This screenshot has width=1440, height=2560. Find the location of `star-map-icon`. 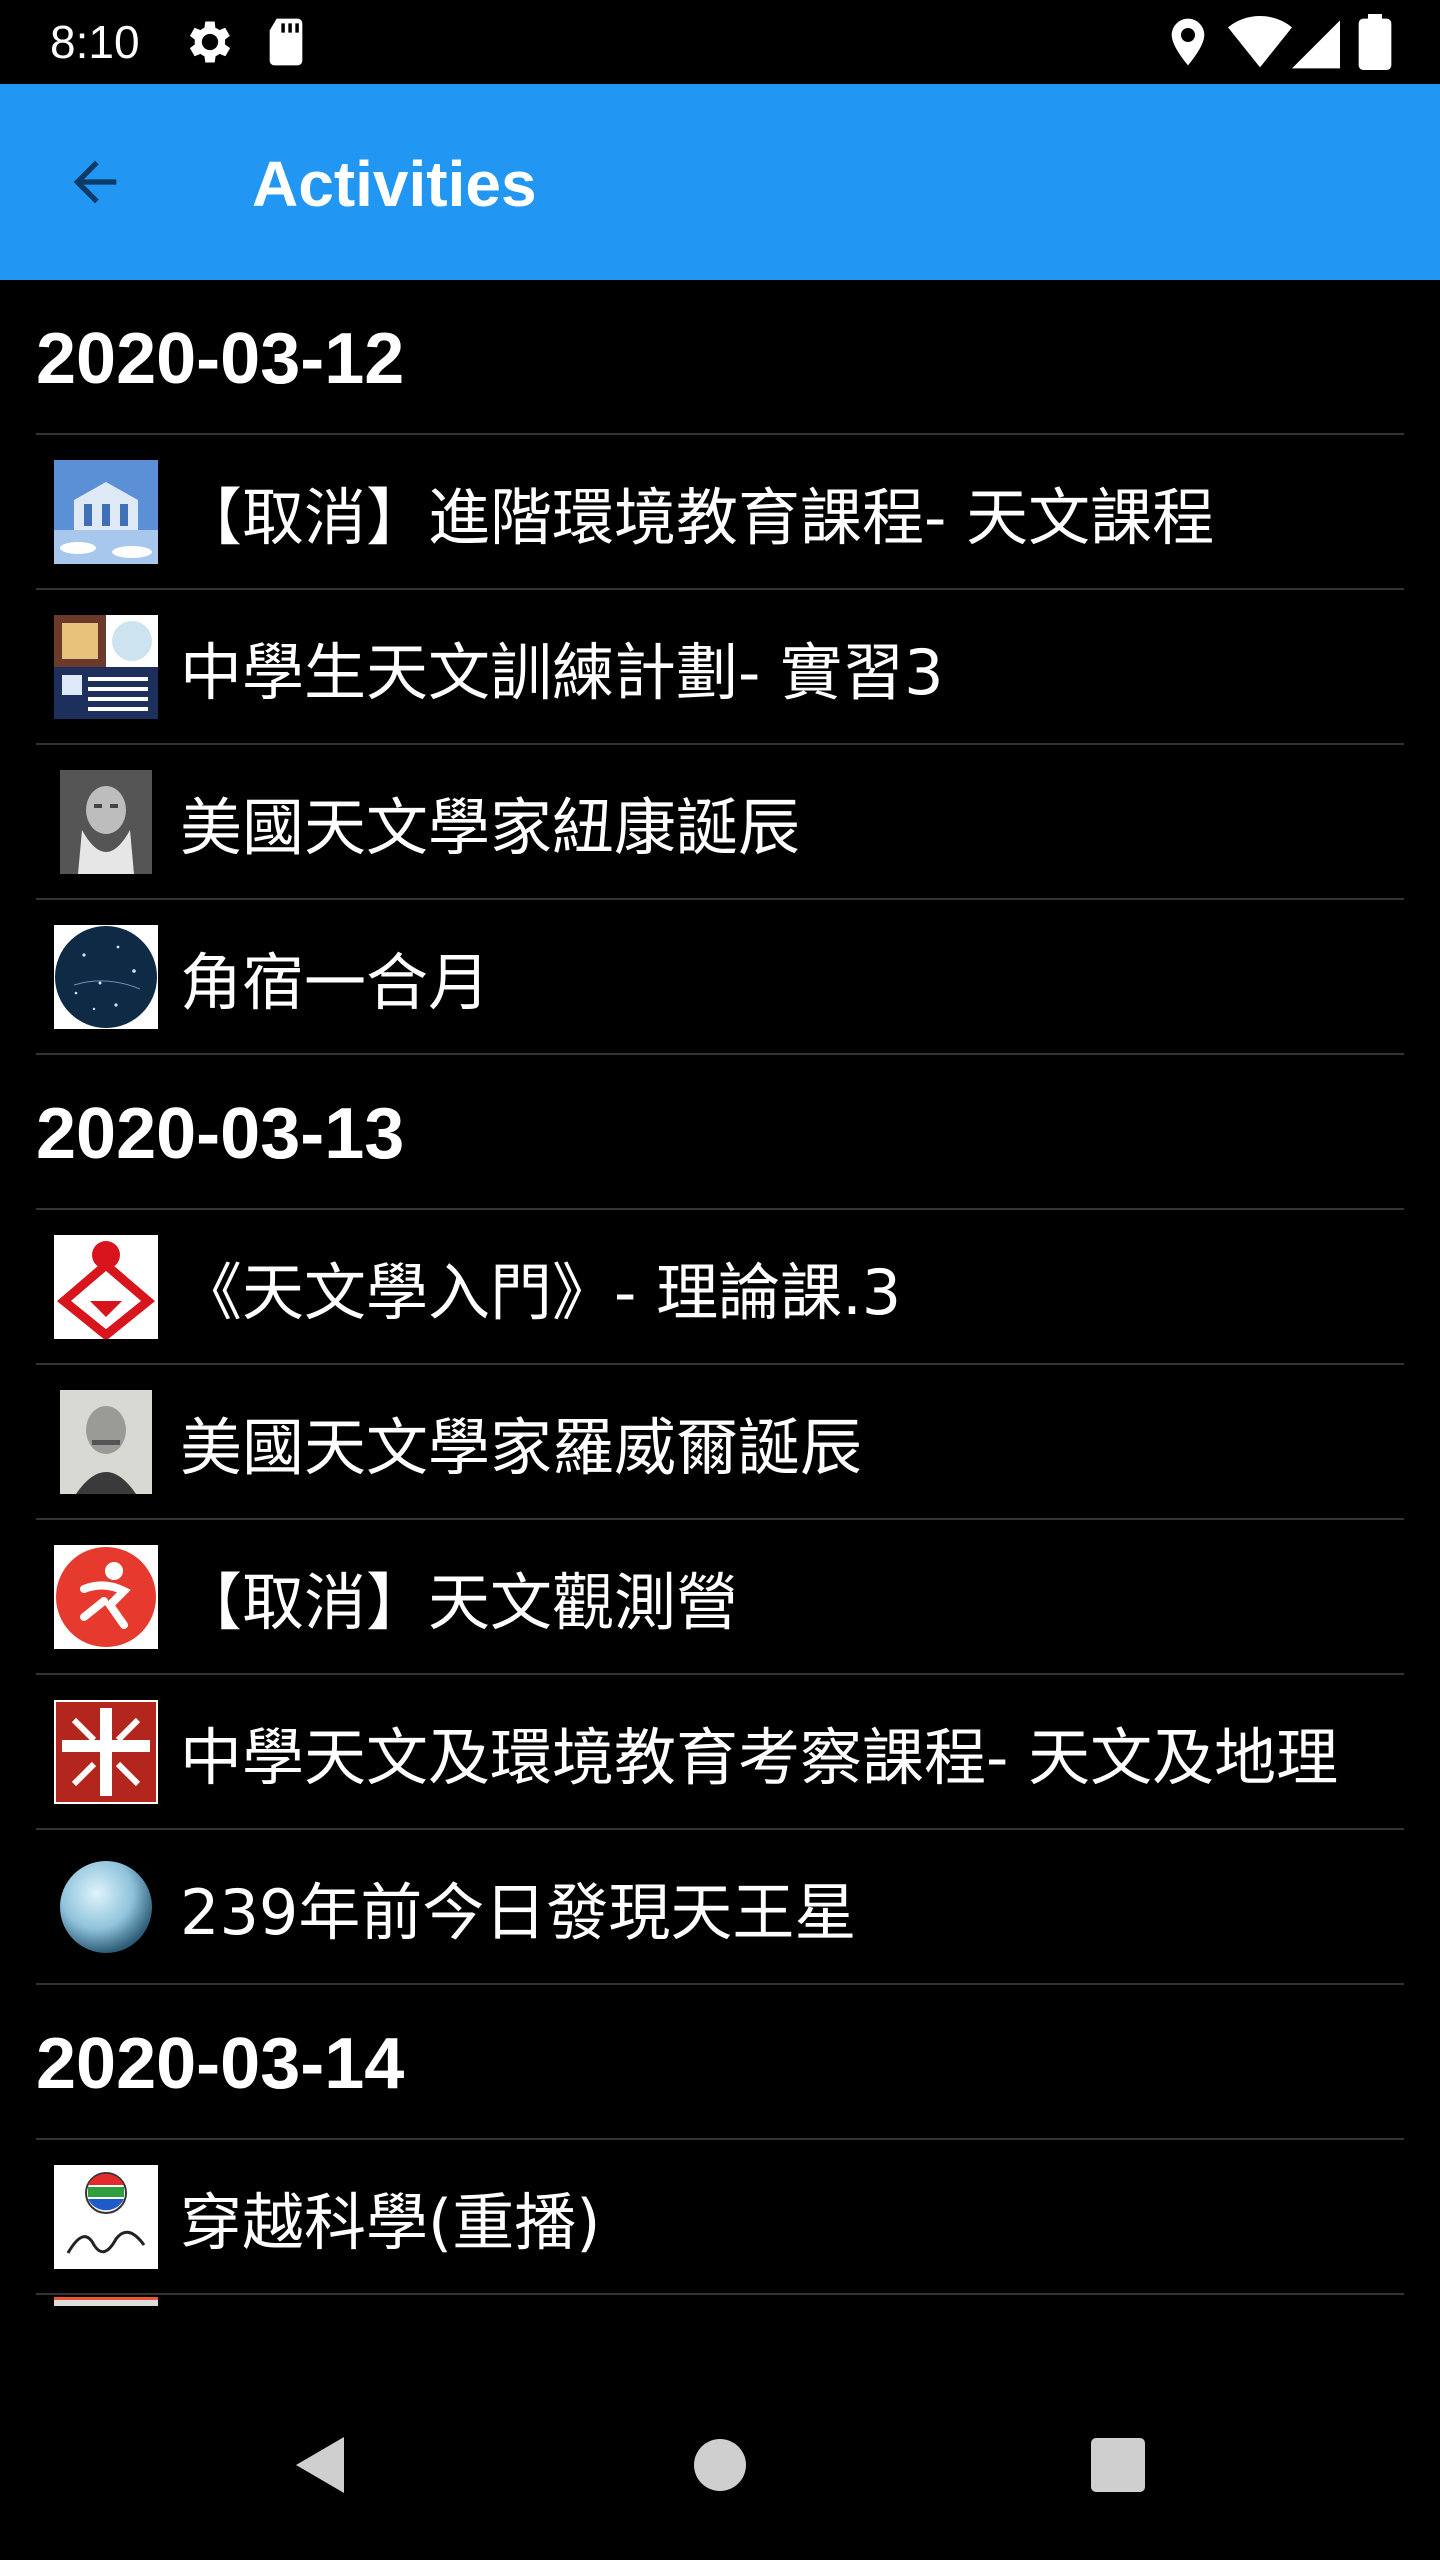

star-map-icon is located at coordinates (106, 976).